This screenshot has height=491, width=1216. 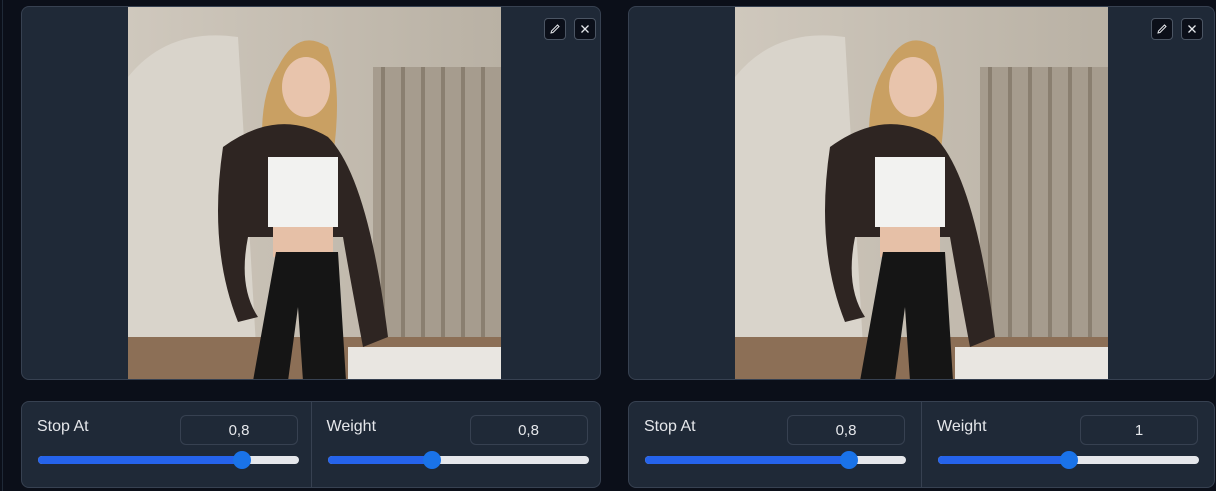 I want to click on weight-number-input: 1, so click(x=1139, y=430).